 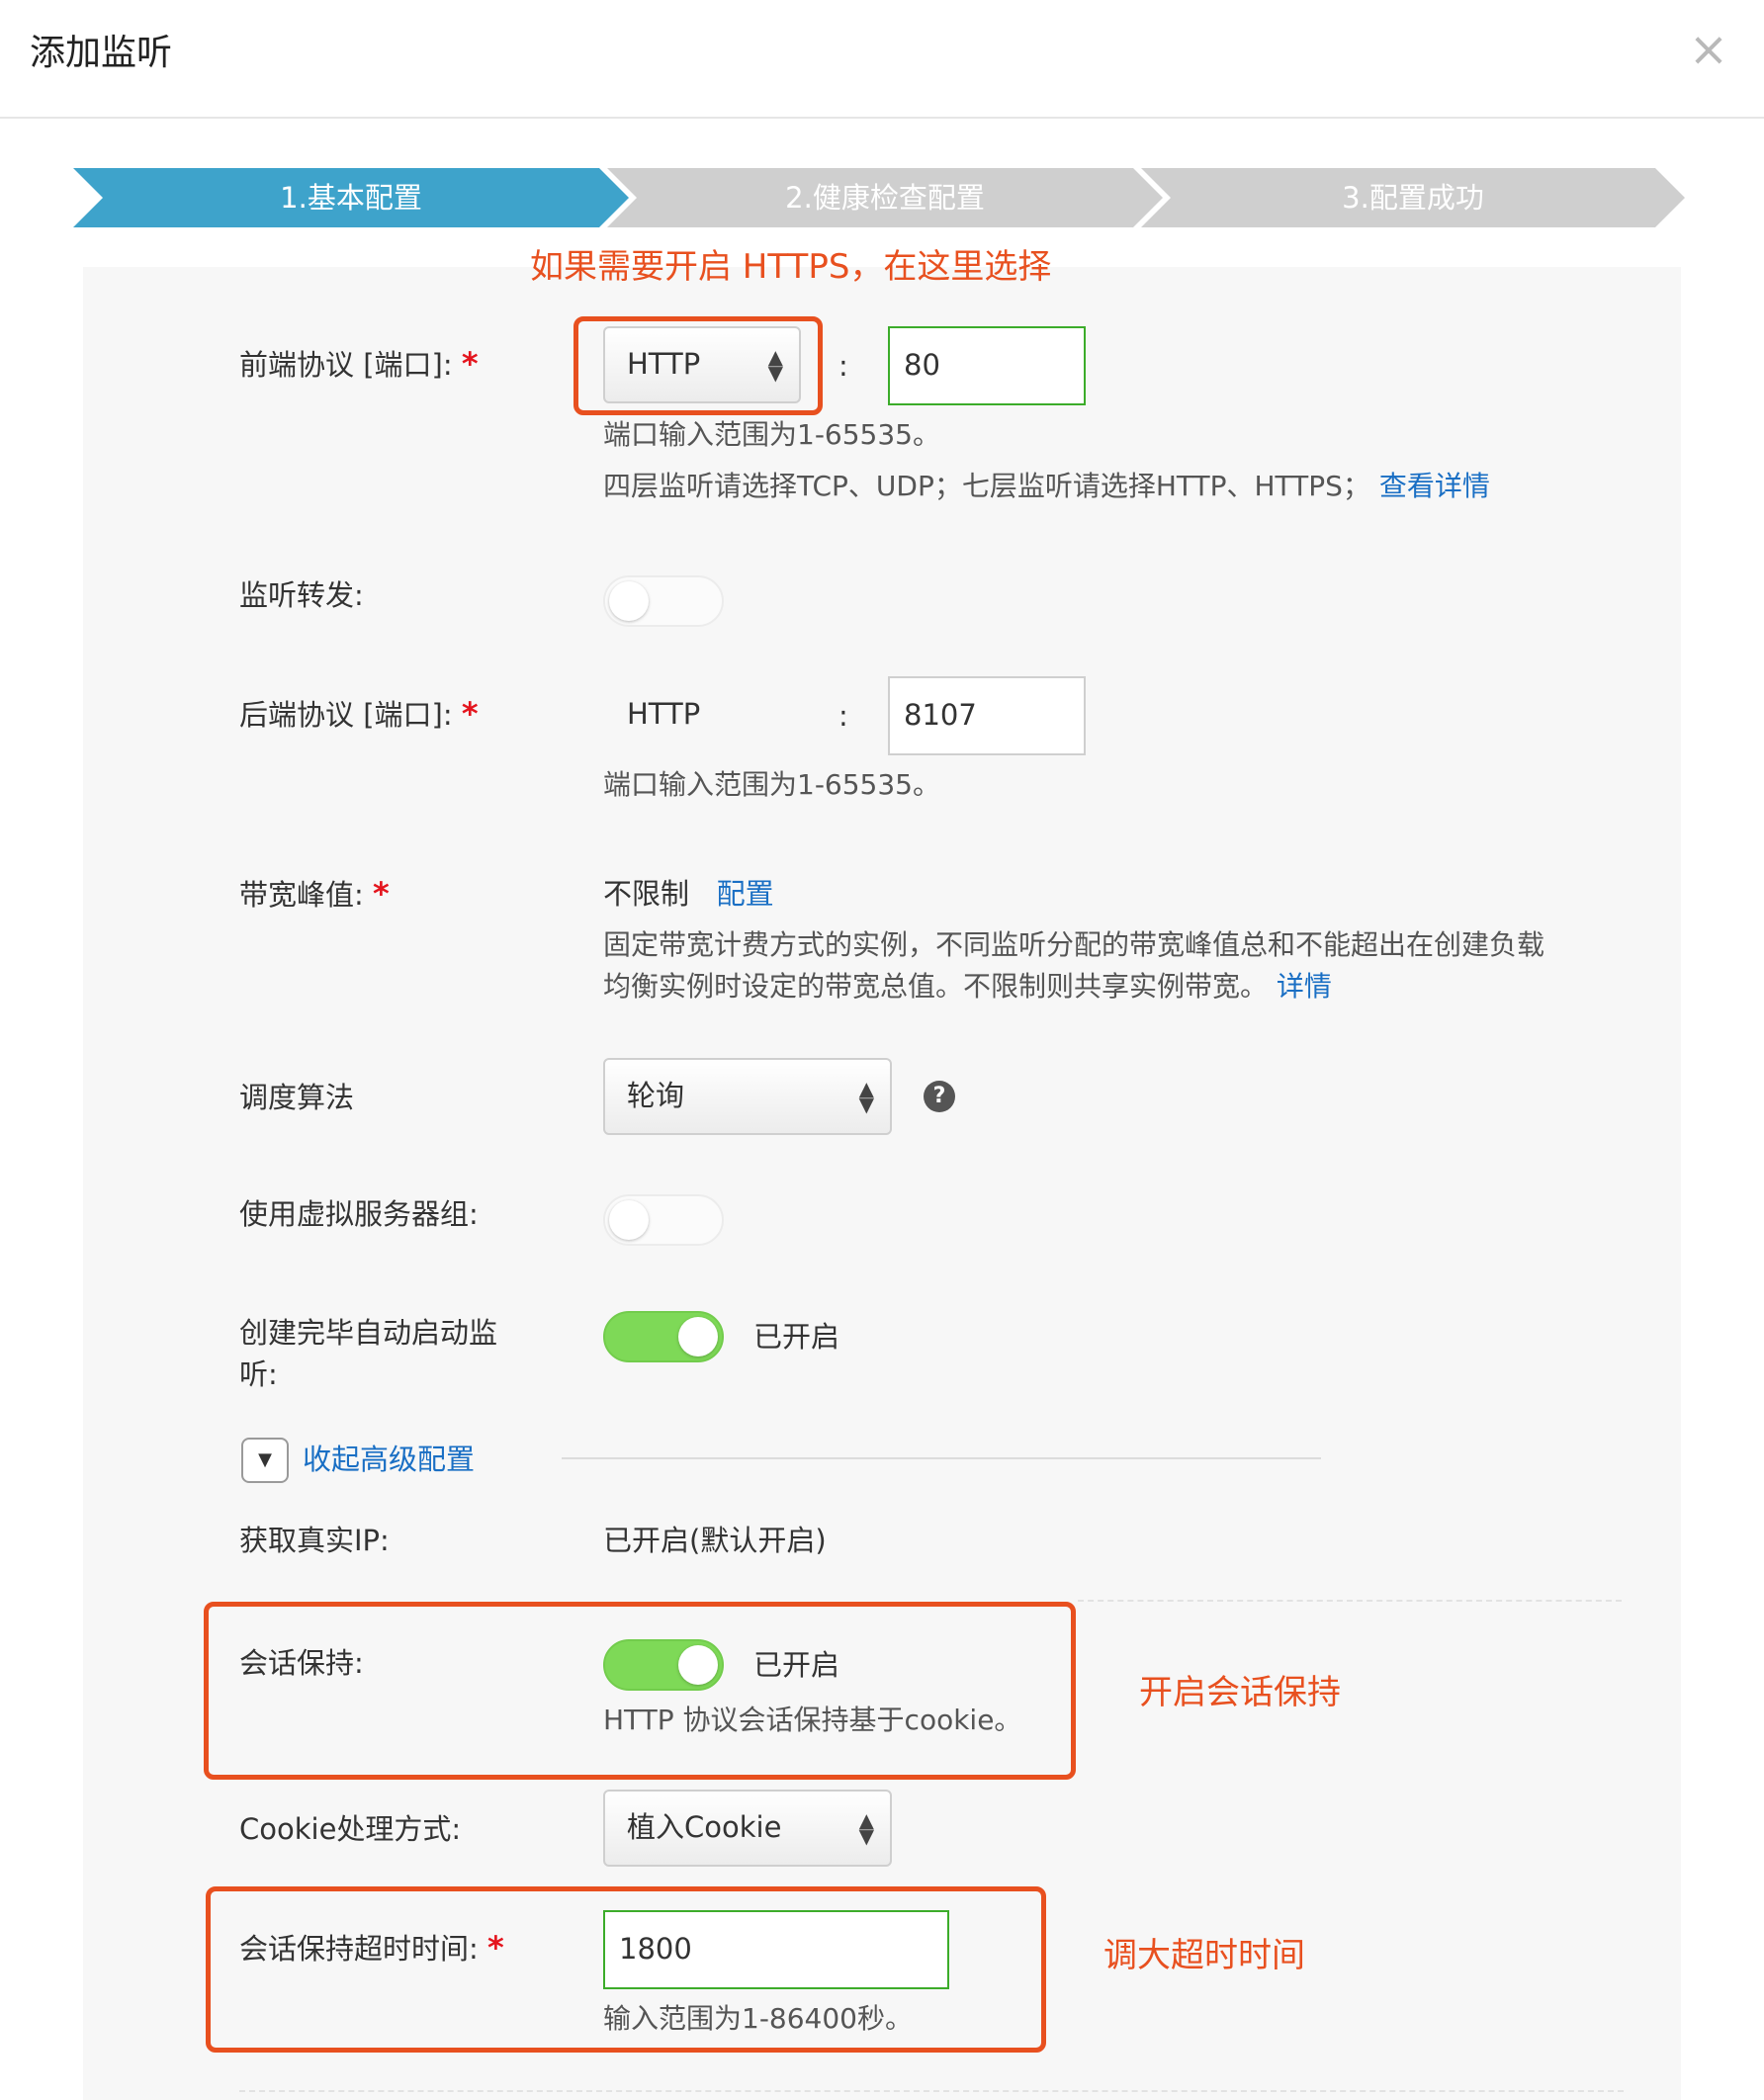 What do you see at coordinates (664, 1336) in the screenshot?
I see `auto-start-toggle` at bounding box center [664, 1336].